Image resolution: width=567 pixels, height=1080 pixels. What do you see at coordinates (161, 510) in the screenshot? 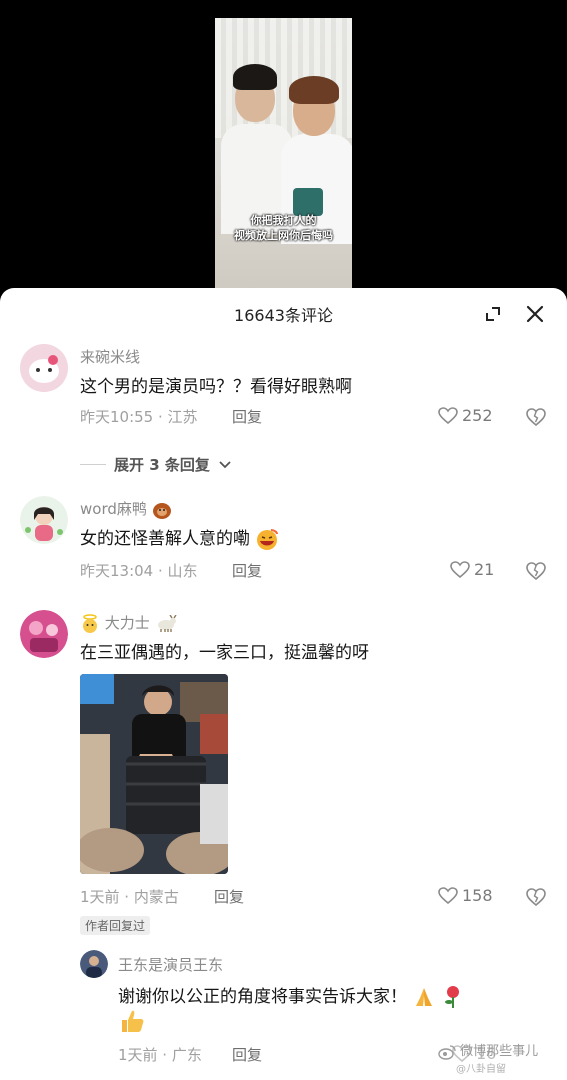
I see `orangutan-emoji-icon` at bounding box center [161, 510].